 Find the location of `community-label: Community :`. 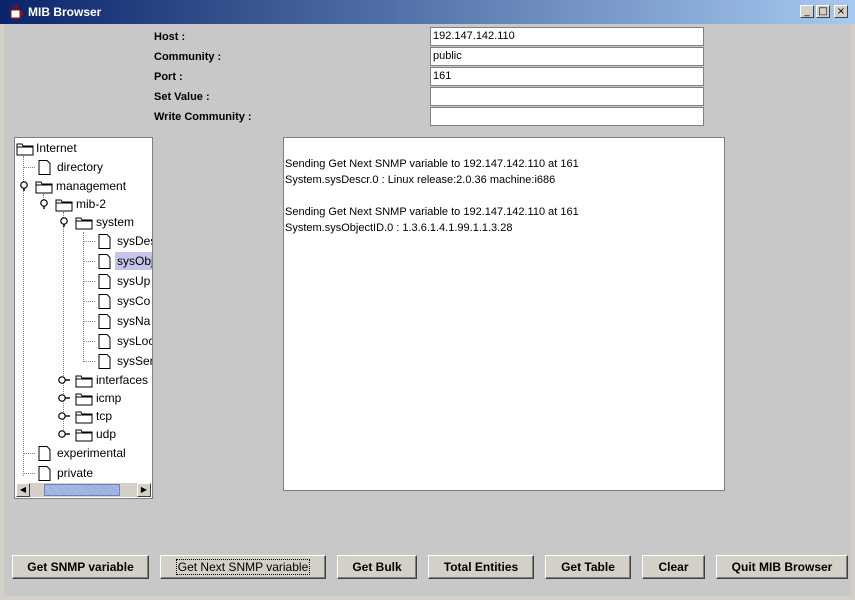

community-label: Community : is located at coordinates (188, 57).